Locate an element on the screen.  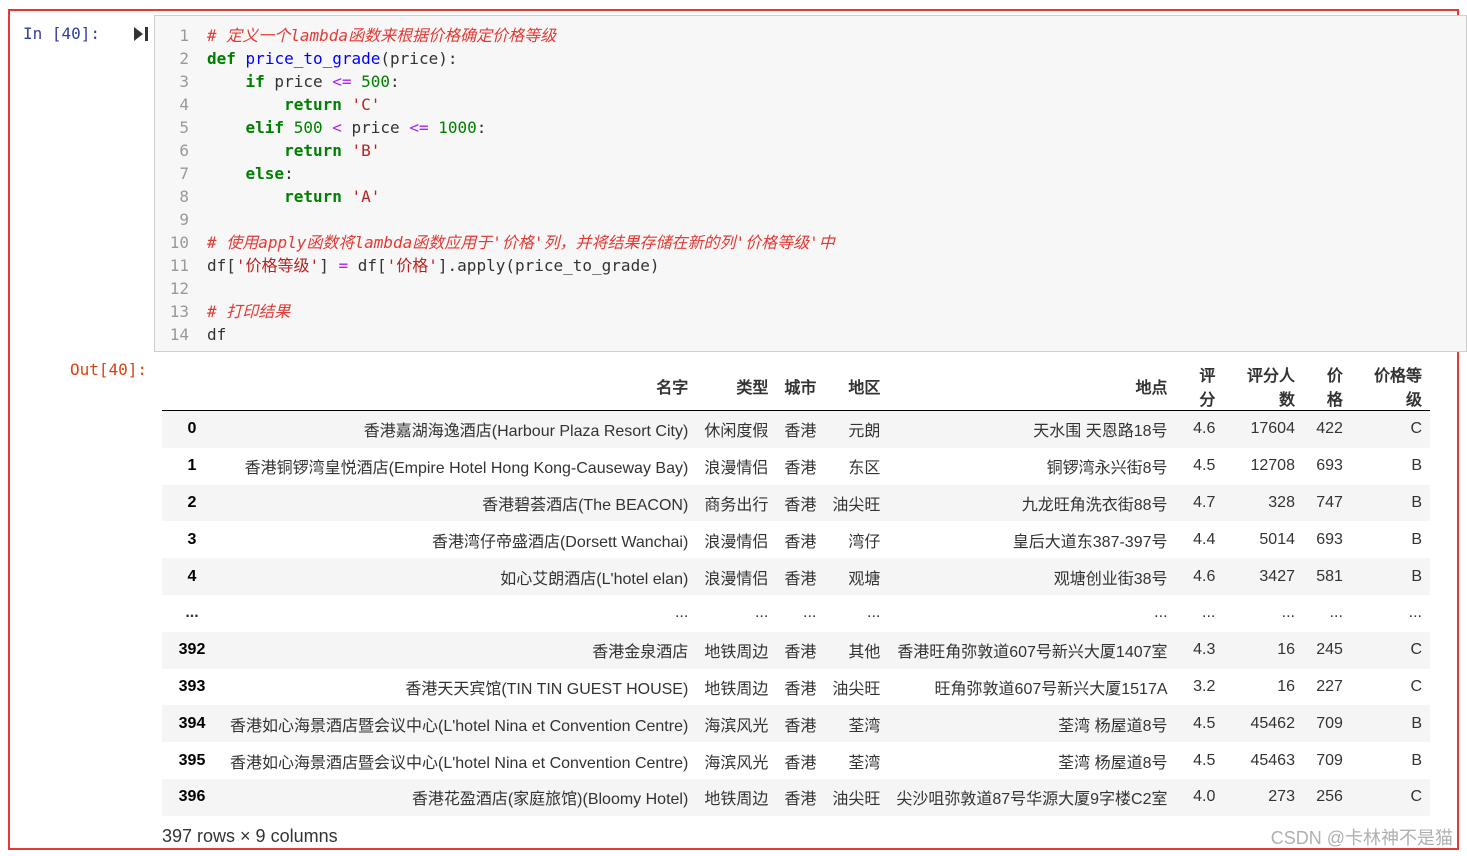
table-cell: 浪漫情侣 is located at coordinates (736, 542).